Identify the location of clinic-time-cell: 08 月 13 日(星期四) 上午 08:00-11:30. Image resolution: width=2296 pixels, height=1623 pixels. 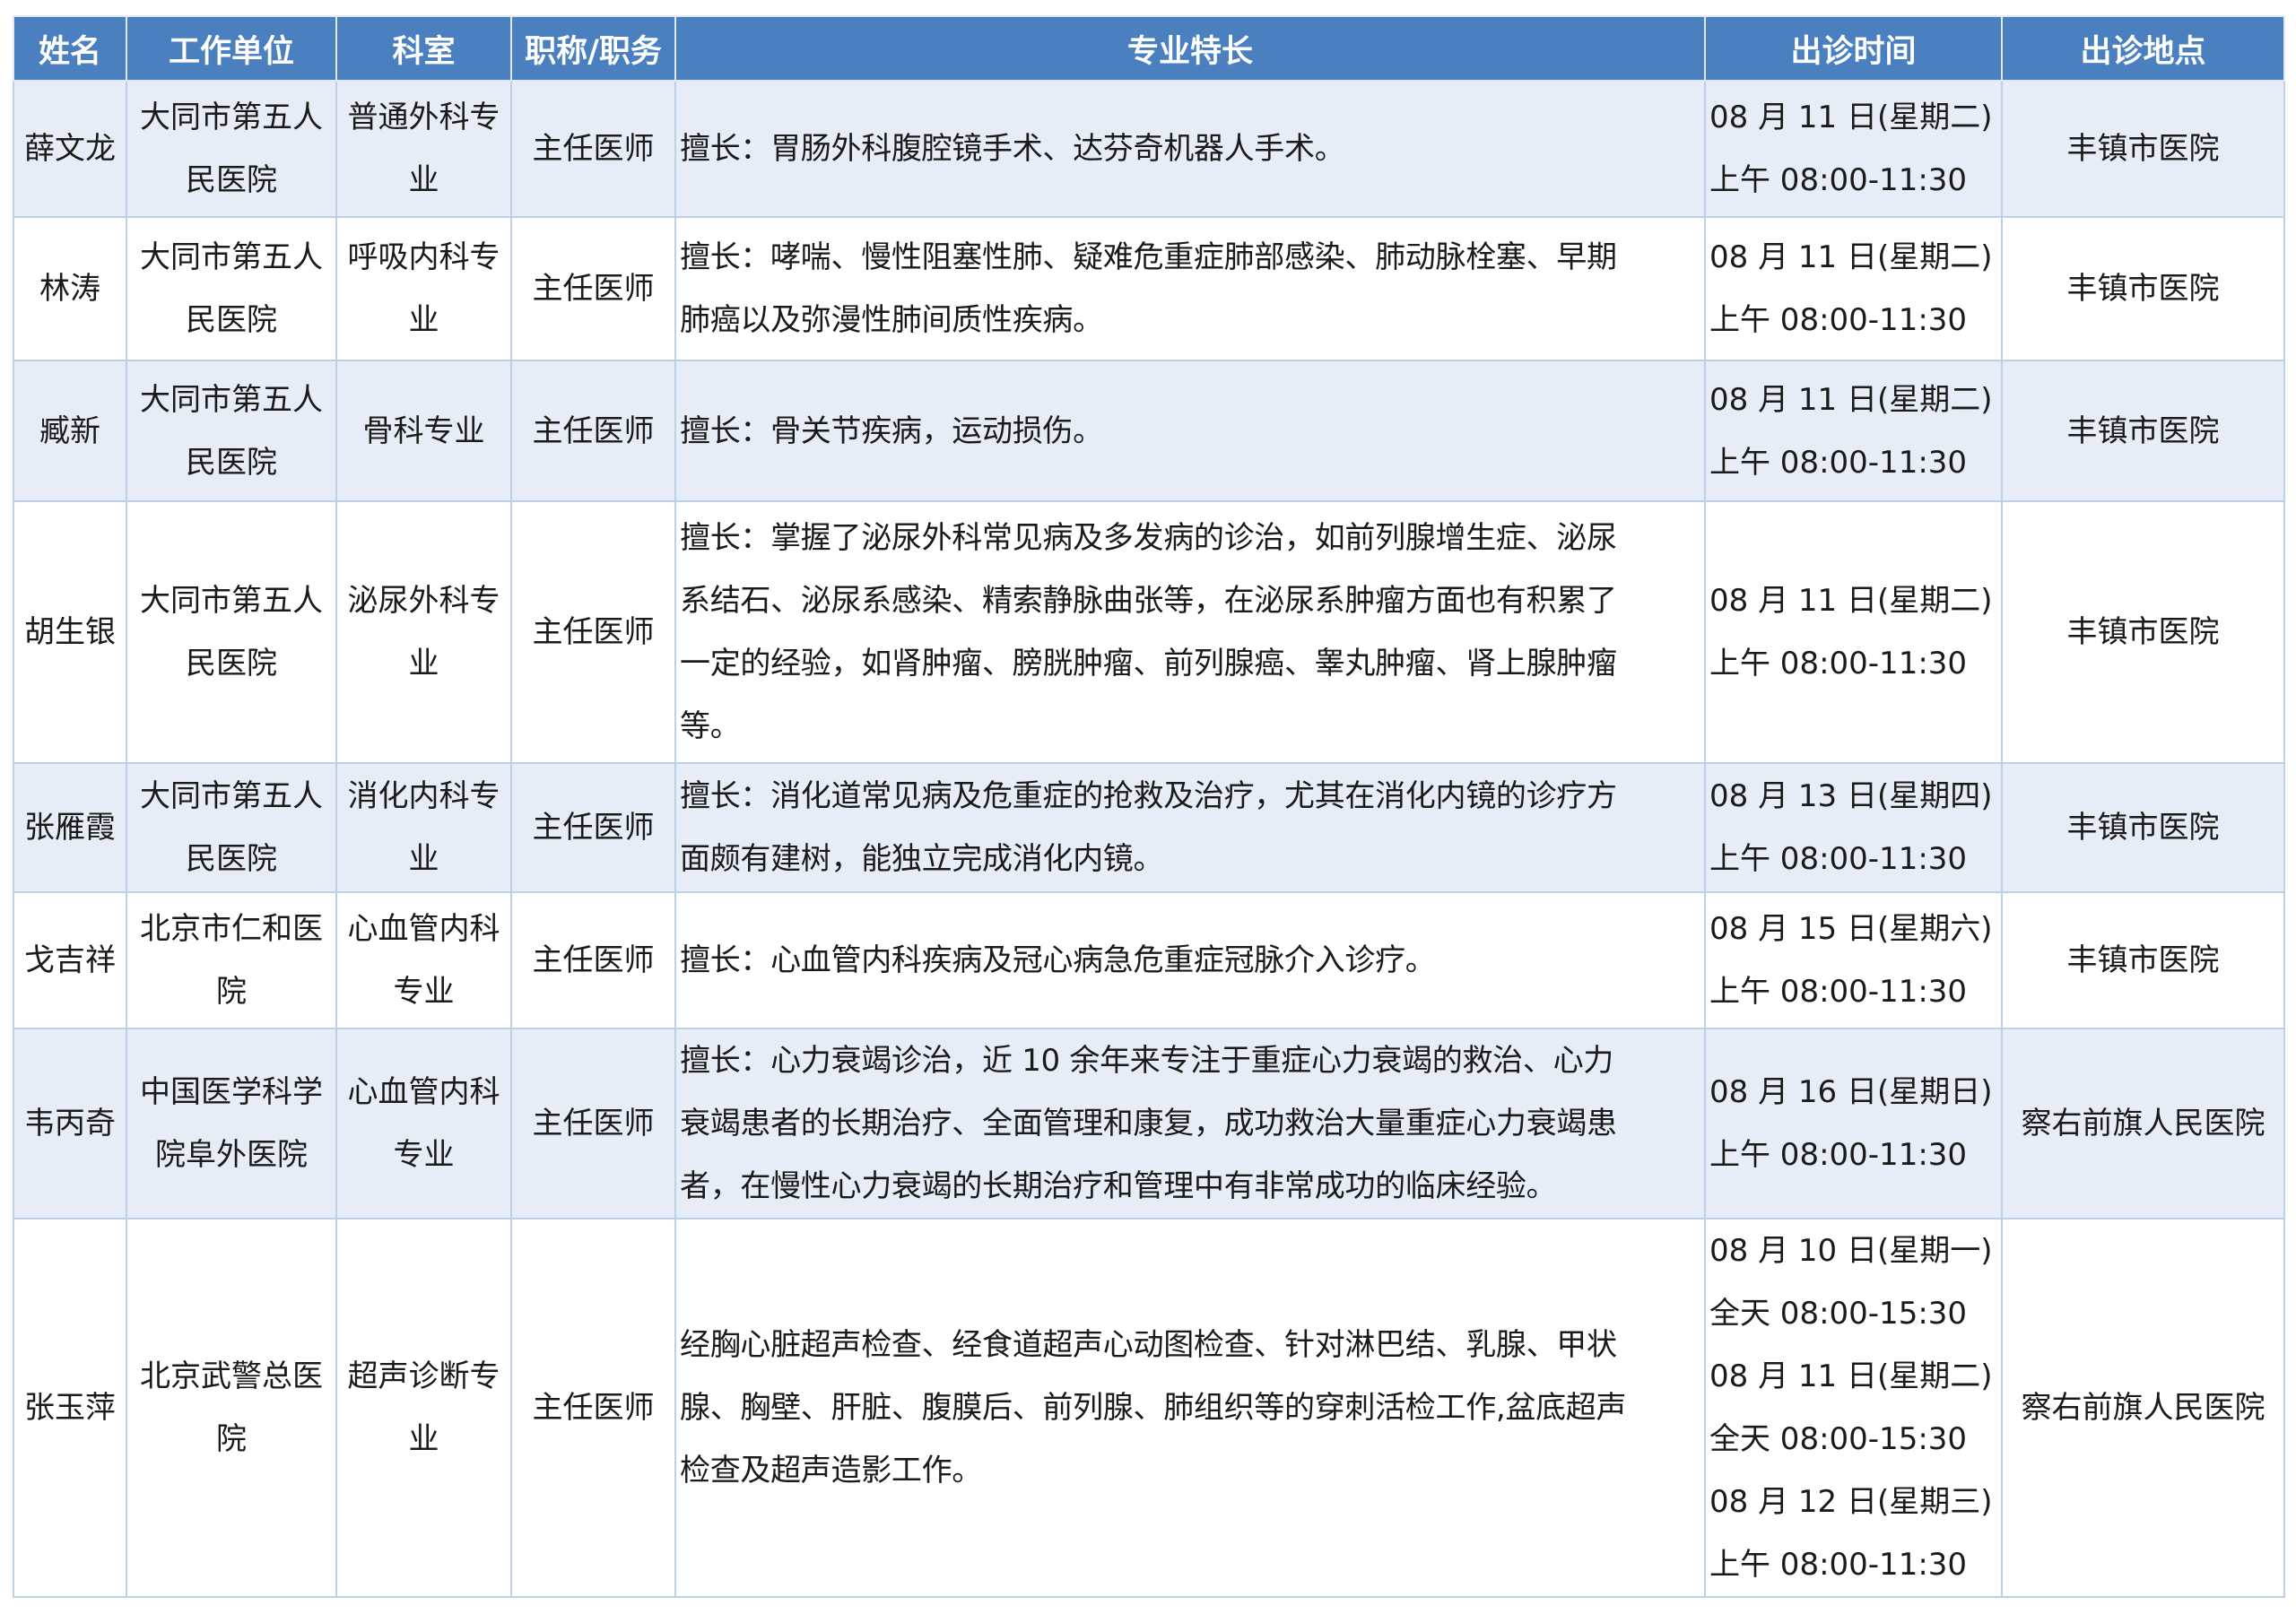
(1853, 827).